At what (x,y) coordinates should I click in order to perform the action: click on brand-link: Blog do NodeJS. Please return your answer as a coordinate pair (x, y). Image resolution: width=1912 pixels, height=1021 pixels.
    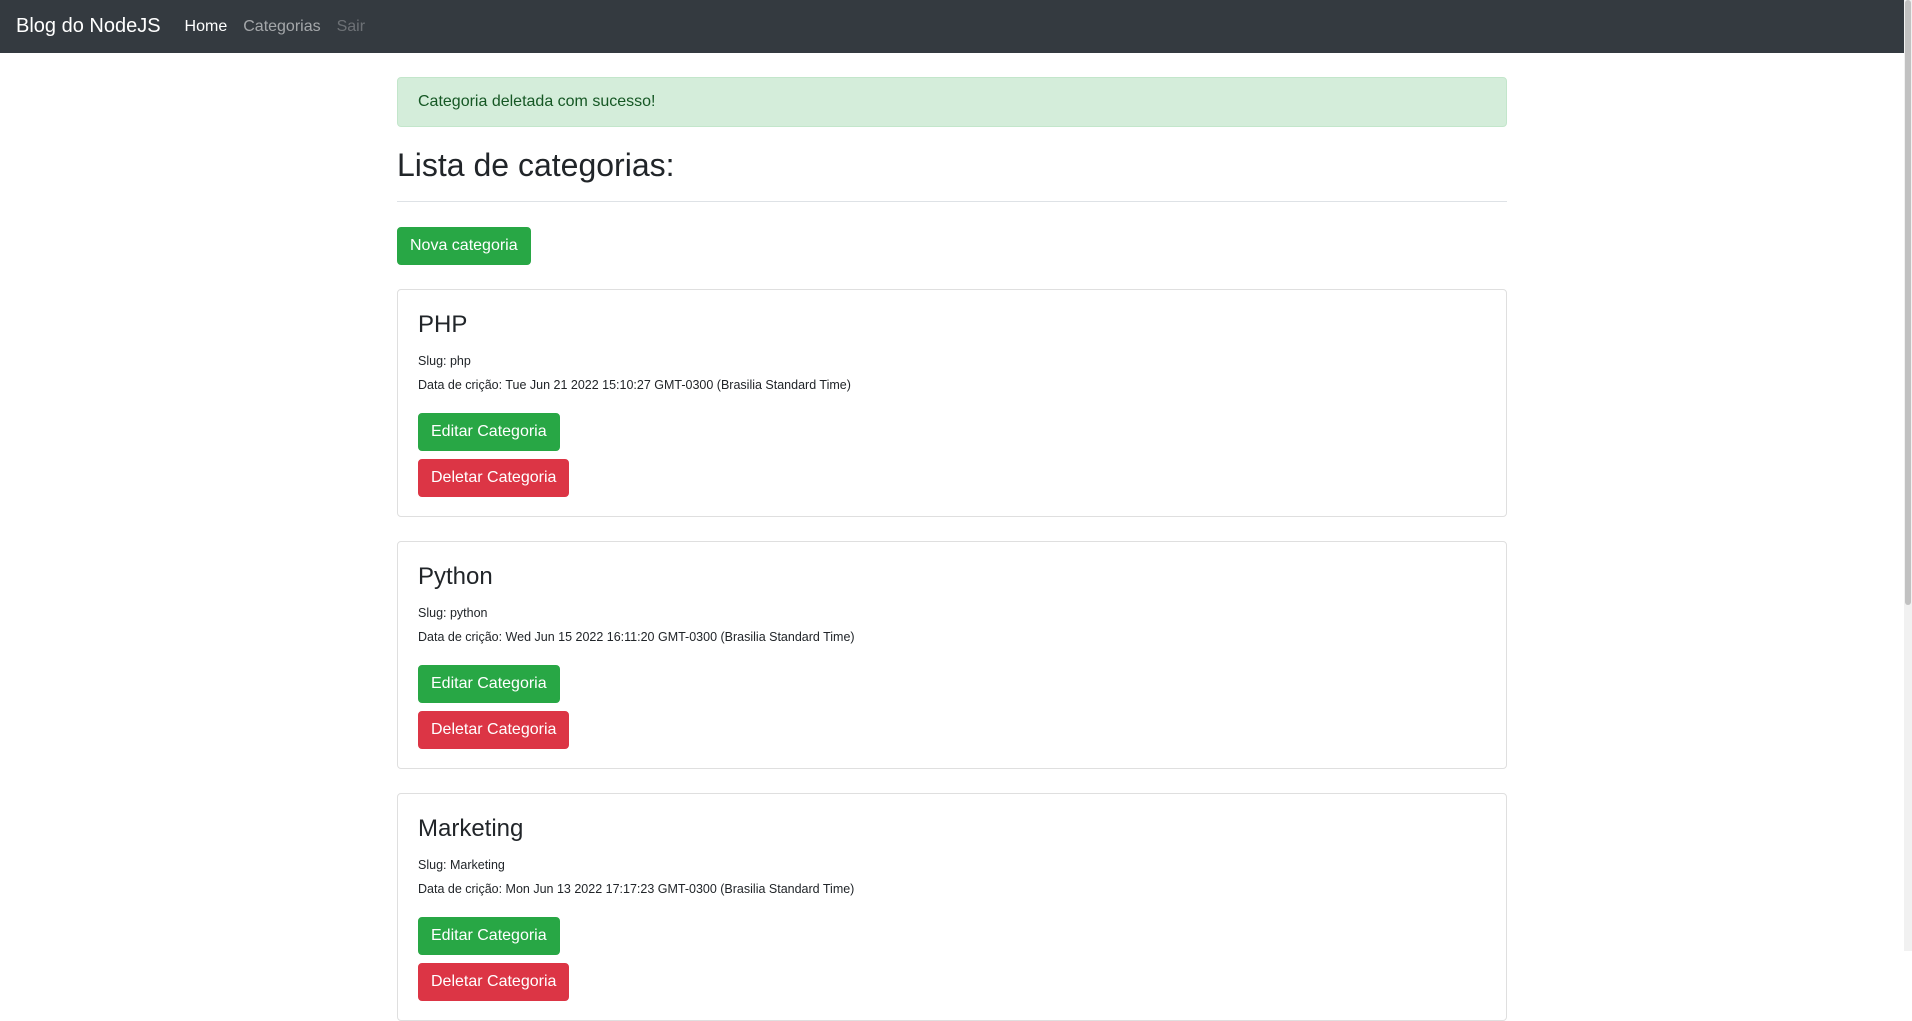
    Looking at the image, I should click on (88, 26).